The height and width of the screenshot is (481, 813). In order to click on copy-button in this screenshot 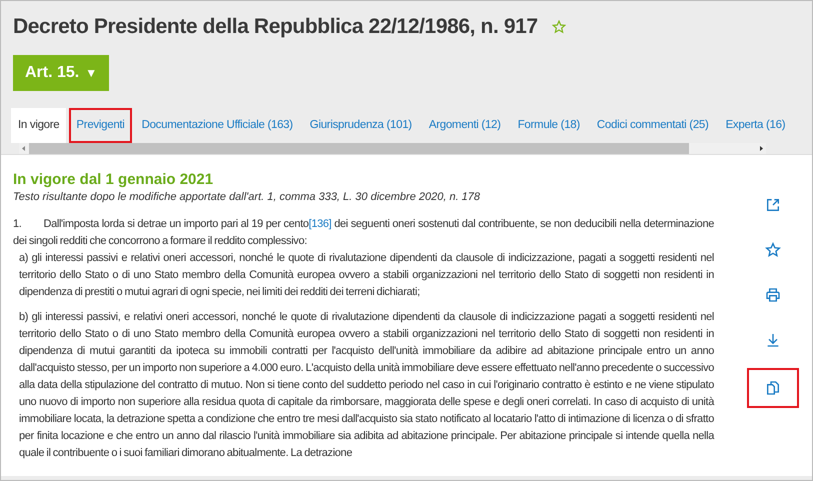, I will do `click(773, 388)`.